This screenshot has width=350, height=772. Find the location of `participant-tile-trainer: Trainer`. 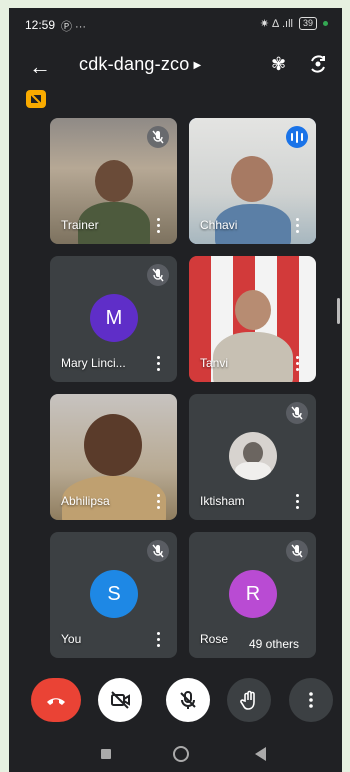

participant-tile-trainer: Trainer is located at coordinates (113, 181).